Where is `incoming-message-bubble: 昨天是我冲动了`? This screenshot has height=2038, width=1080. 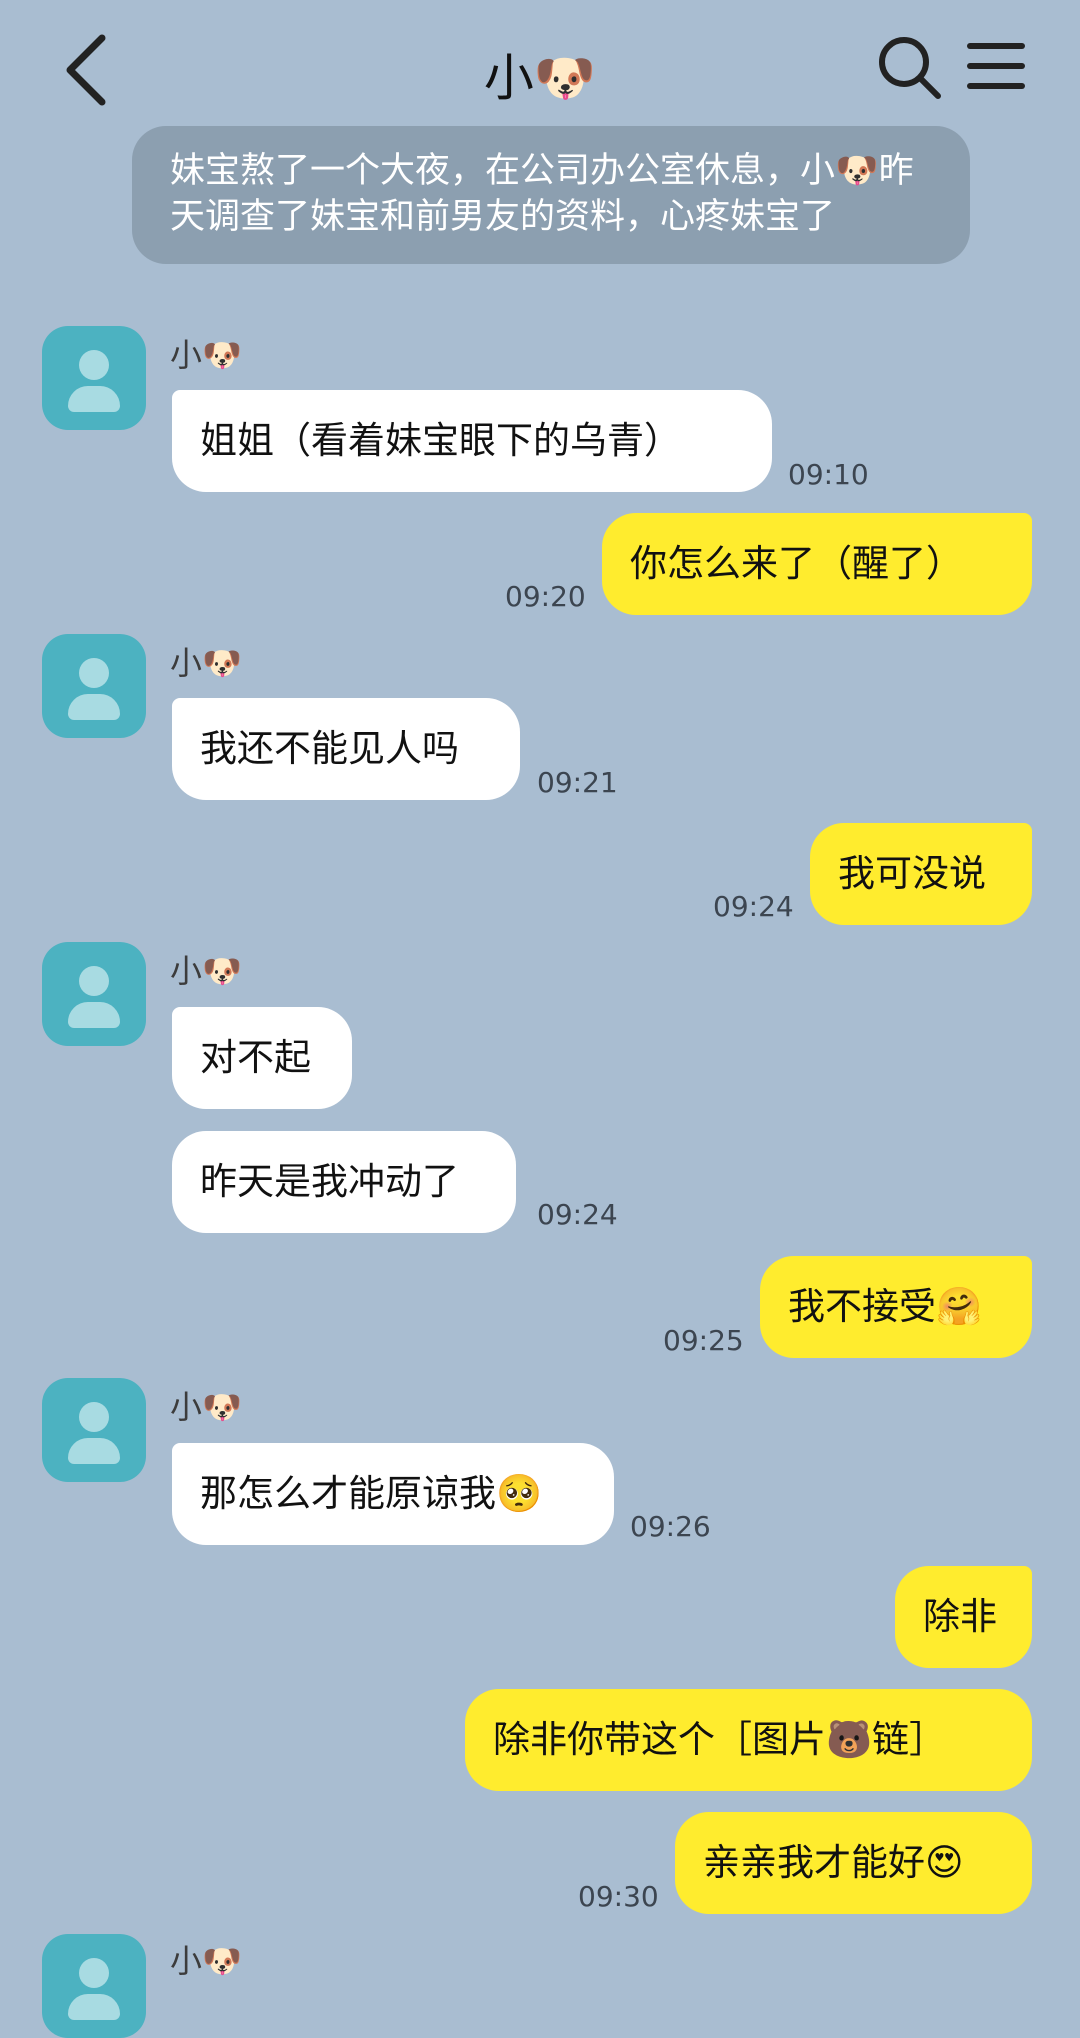
incoming-message-bubble: 昨天是我冲动了 is located at coordinates (344, 1182).